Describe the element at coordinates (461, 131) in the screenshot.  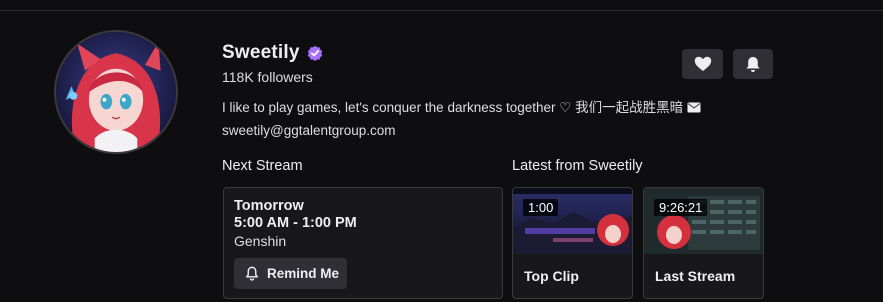
I see `contact-email: sweetily@ggtalentgroup.com` at that location.